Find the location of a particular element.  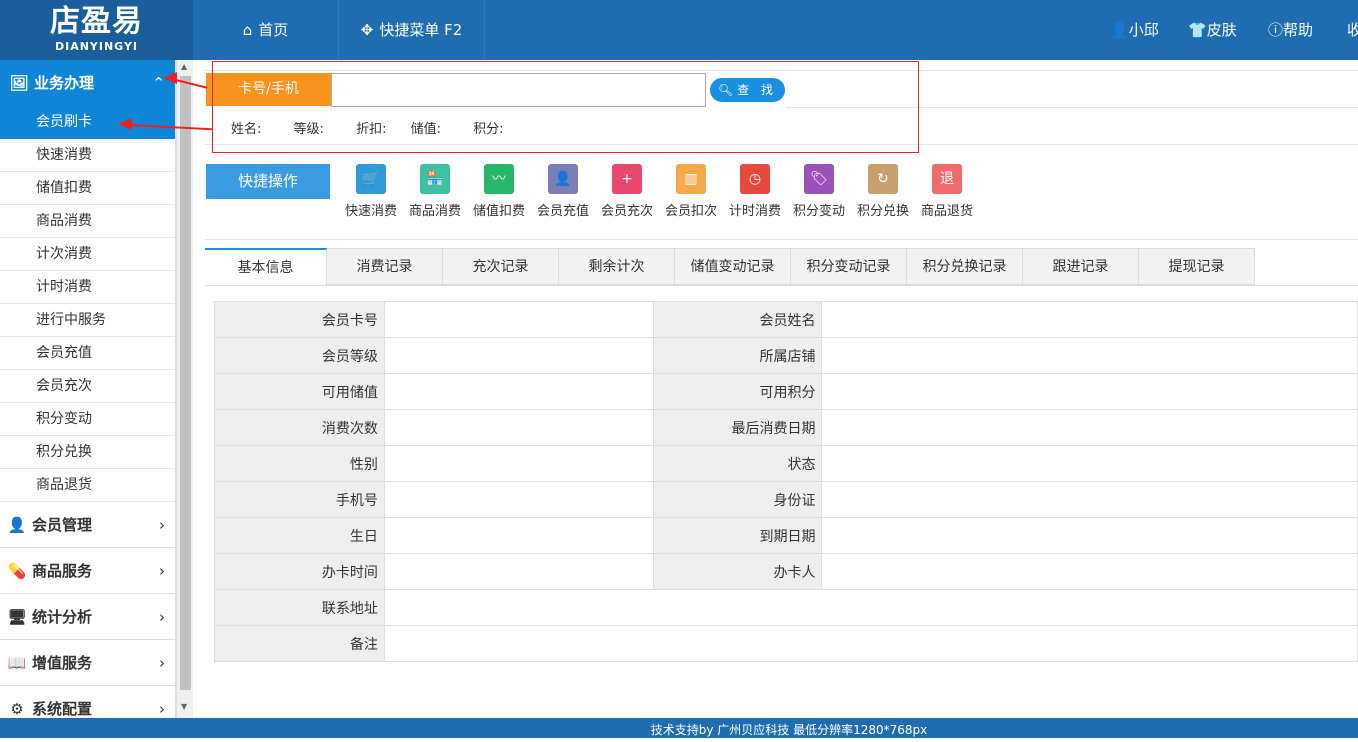

tab: 积分变动记录 is located at coordinates (849, 266).